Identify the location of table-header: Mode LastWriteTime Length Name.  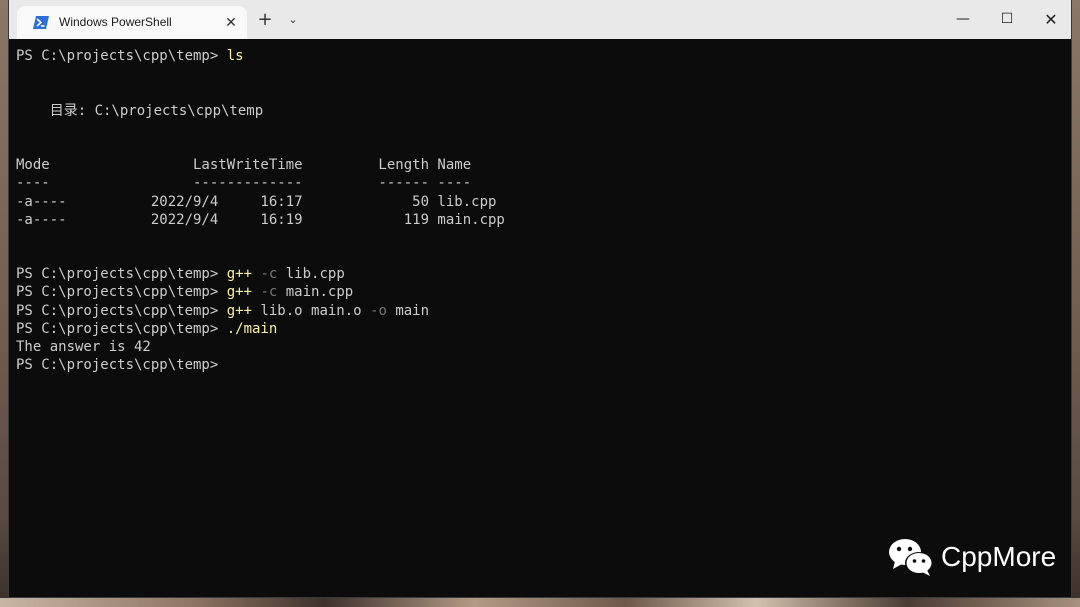
(244, 165).